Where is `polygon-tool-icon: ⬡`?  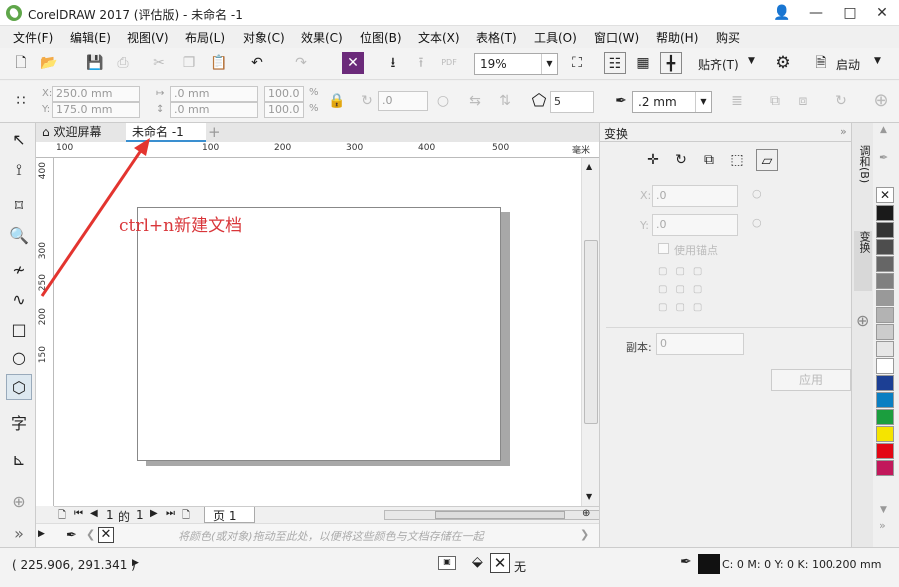 polygon-tool-icon: ⬡ is located at coordinates (19, 387).